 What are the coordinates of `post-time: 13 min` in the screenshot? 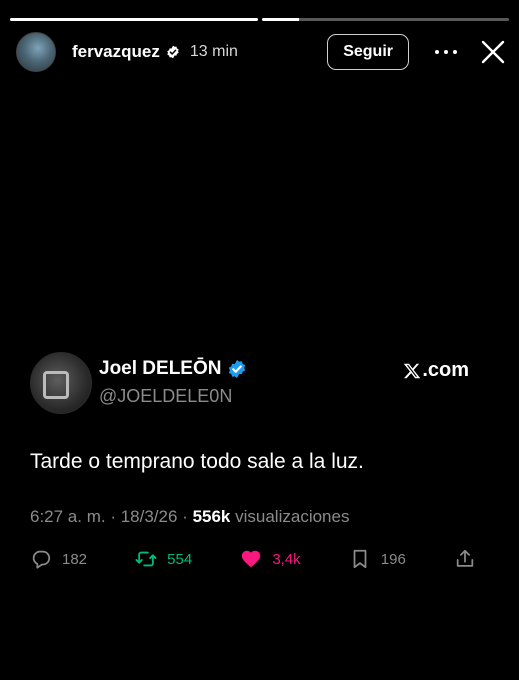 It's located at (213, 51).